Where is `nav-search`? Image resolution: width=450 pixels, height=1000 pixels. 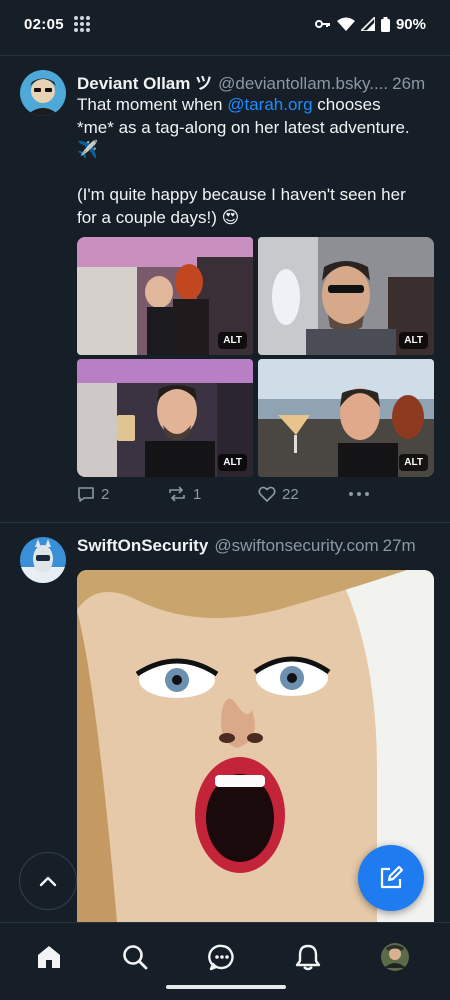
nav-search is located at coordinates (135, 957).